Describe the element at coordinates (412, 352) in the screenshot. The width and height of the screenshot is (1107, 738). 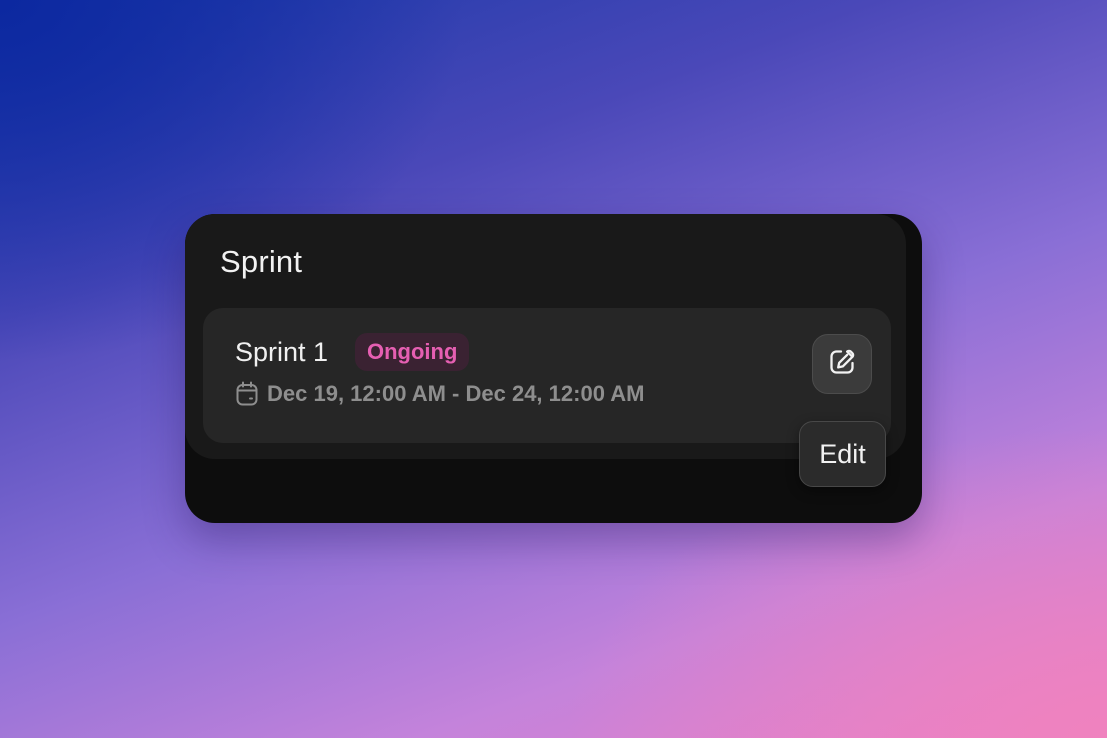
I see `status-badge: Ongoing` at that location.